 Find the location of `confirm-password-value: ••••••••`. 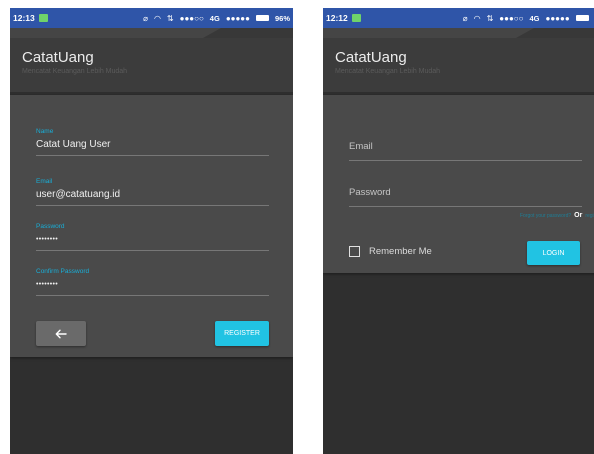

confirm-password-value: •••••••• is located at coordinates (47, 284).